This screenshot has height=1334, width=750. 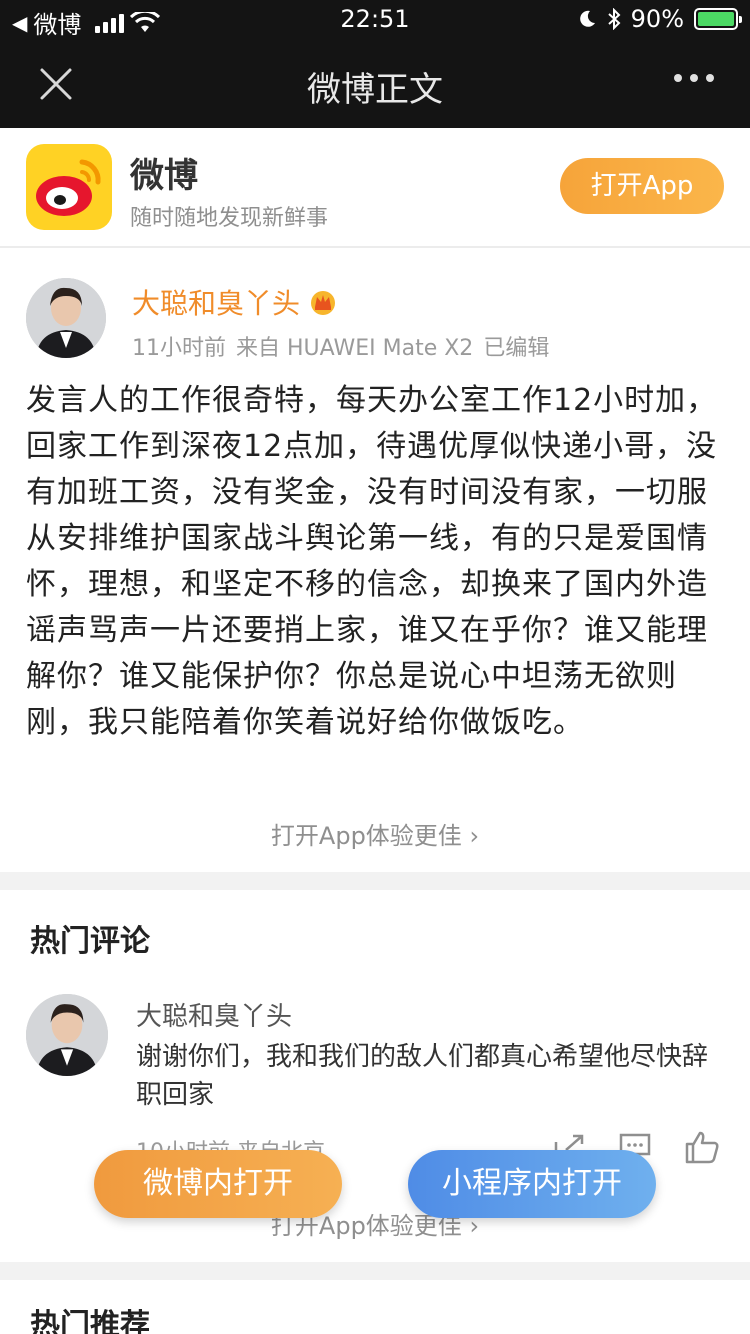 What do you see at coordinates (216, 303) in the screenshot?
I see `author-name: 大聪和臭丫头` at bounding box center [216, 303].